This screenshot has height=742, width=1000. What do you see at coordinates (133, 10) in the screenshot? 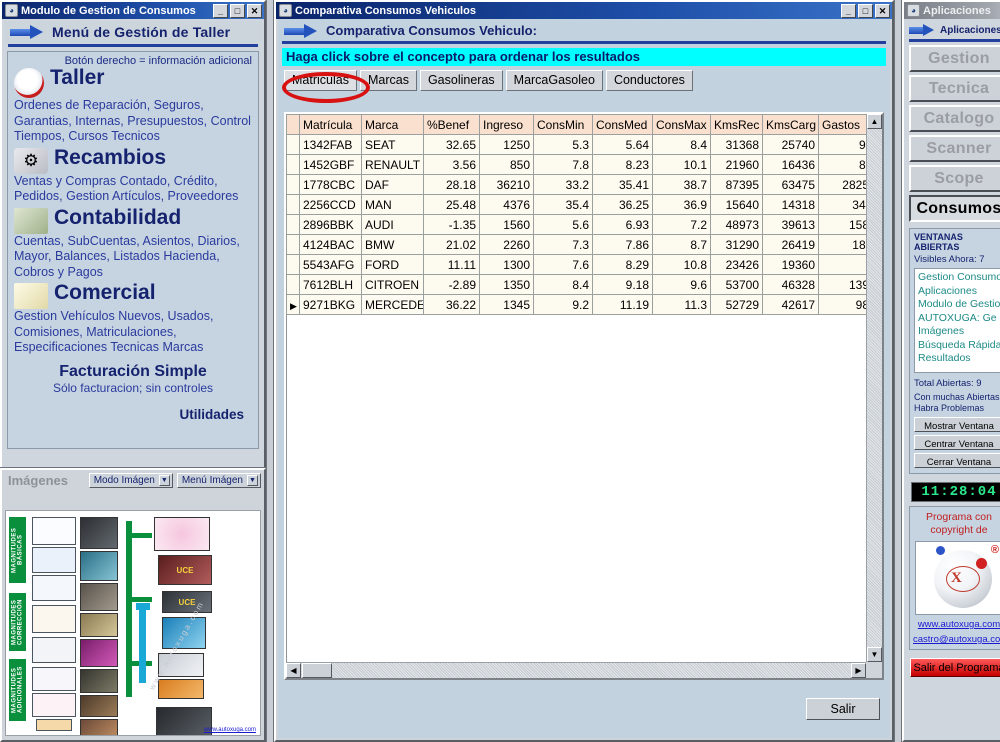
I see `menu-window-titlebar: ◕ Modulo de Gestion de Consumos _ □ ✕` at bounding box center [133, 10].